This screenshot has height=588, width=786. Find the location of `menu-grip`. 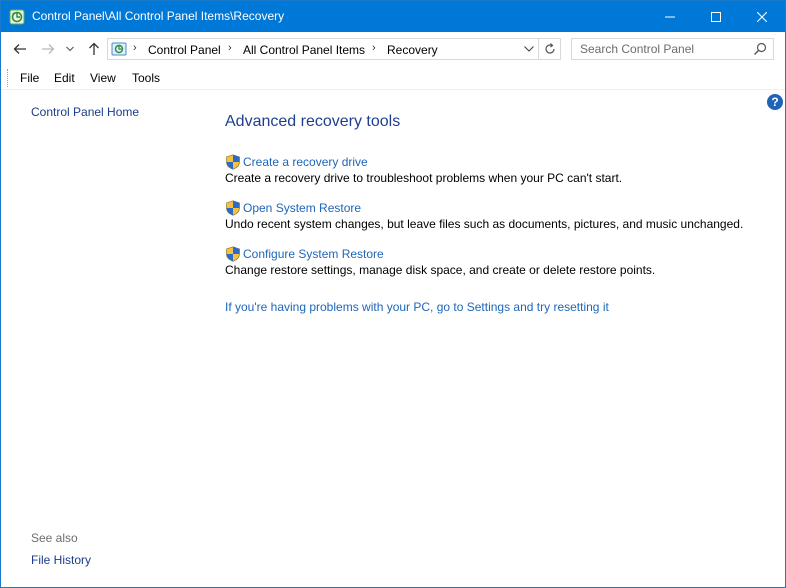

menu-grip is located at coordinates (7, 78).